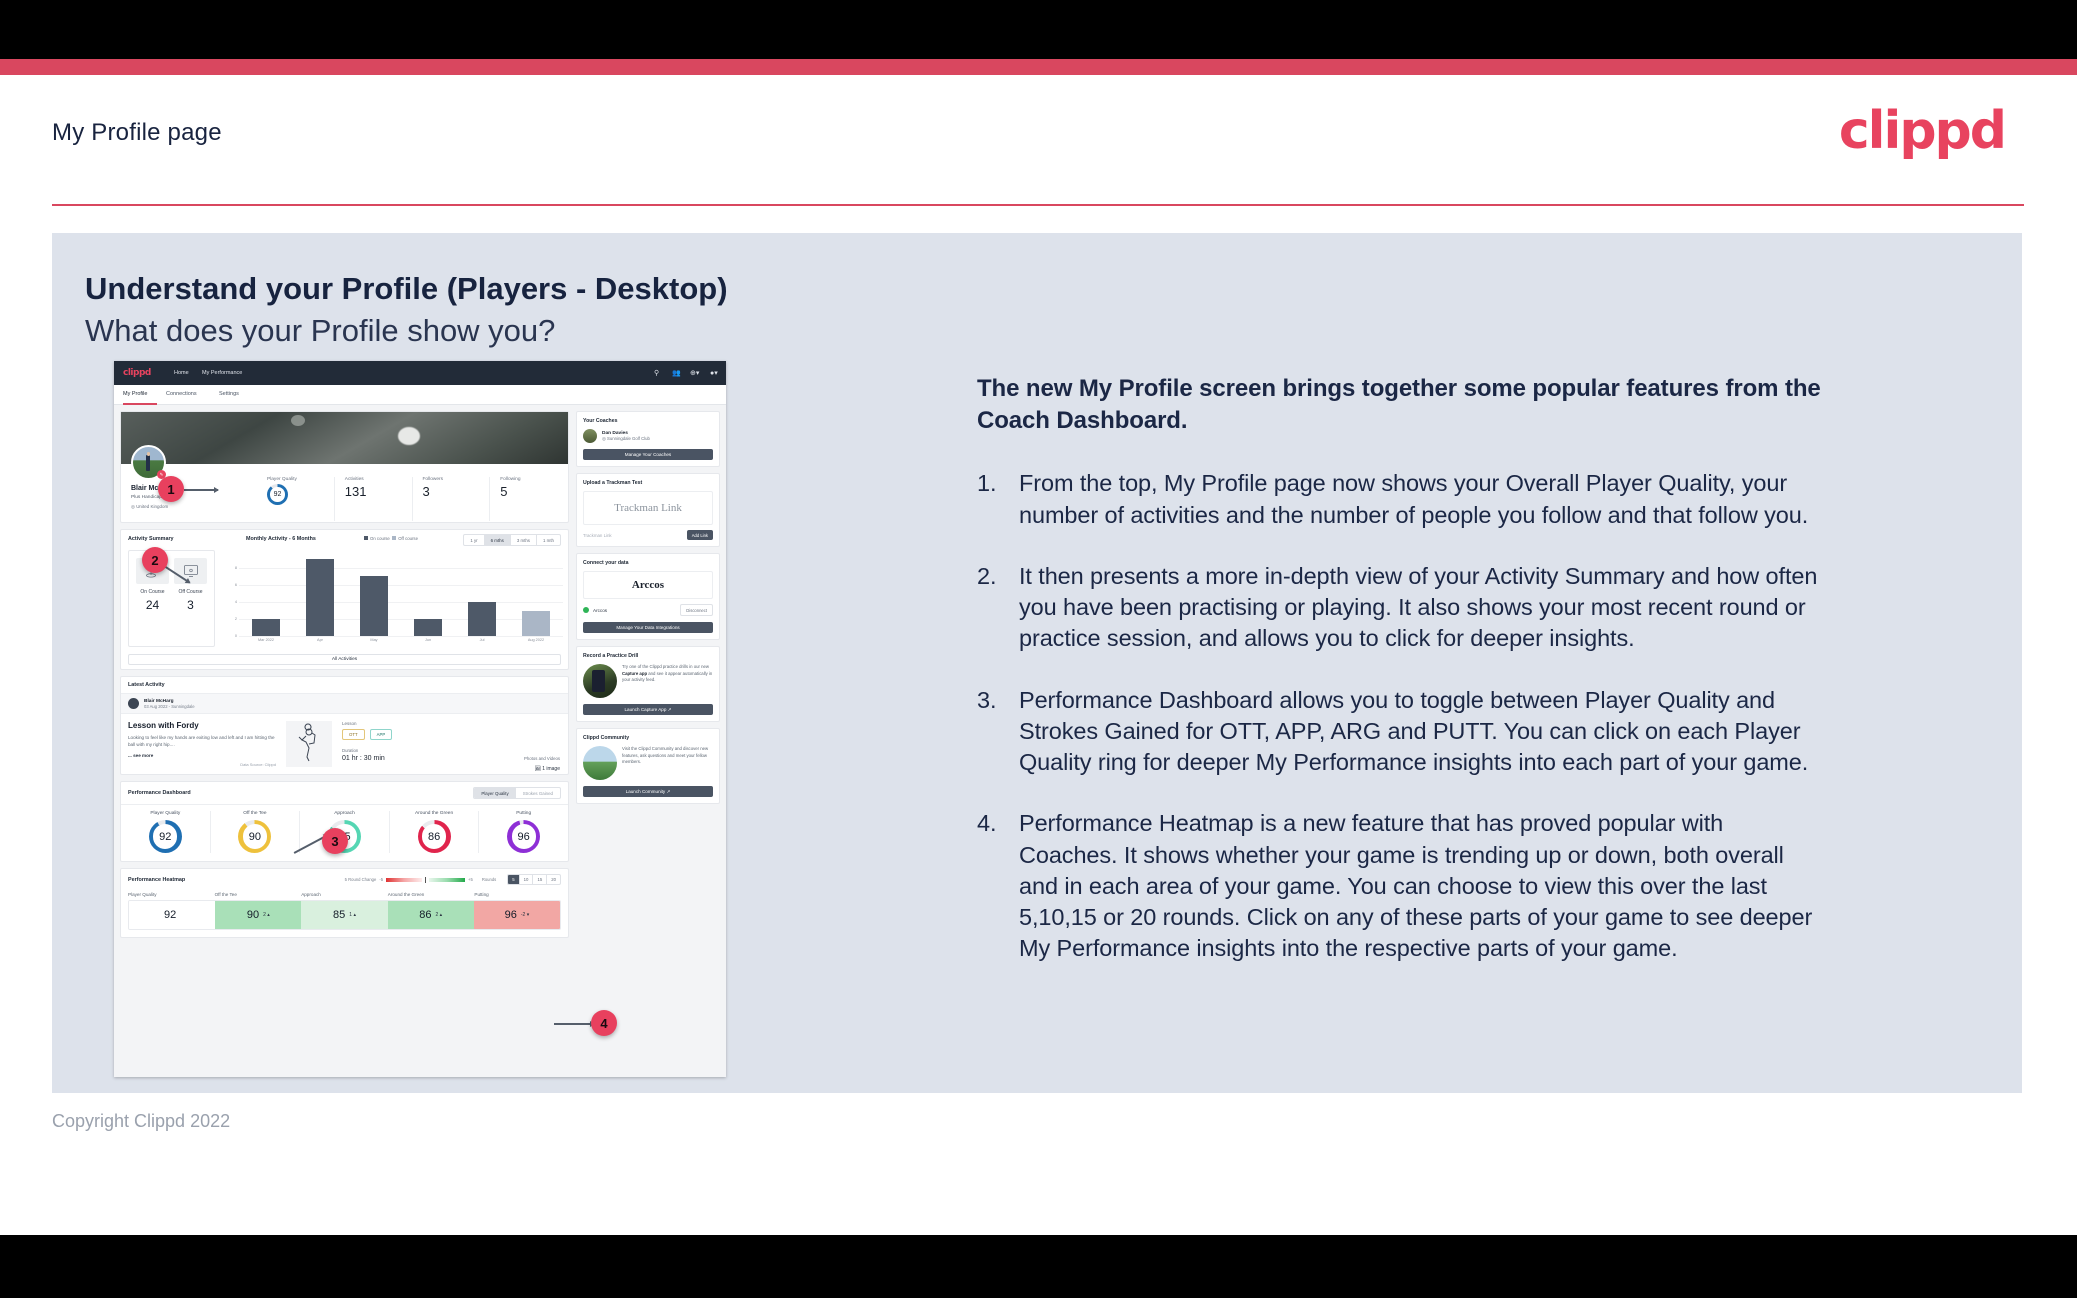  Describe the element at coordinates (266, 627) in the screenshot. I see `bar-mar-2022` at that location.